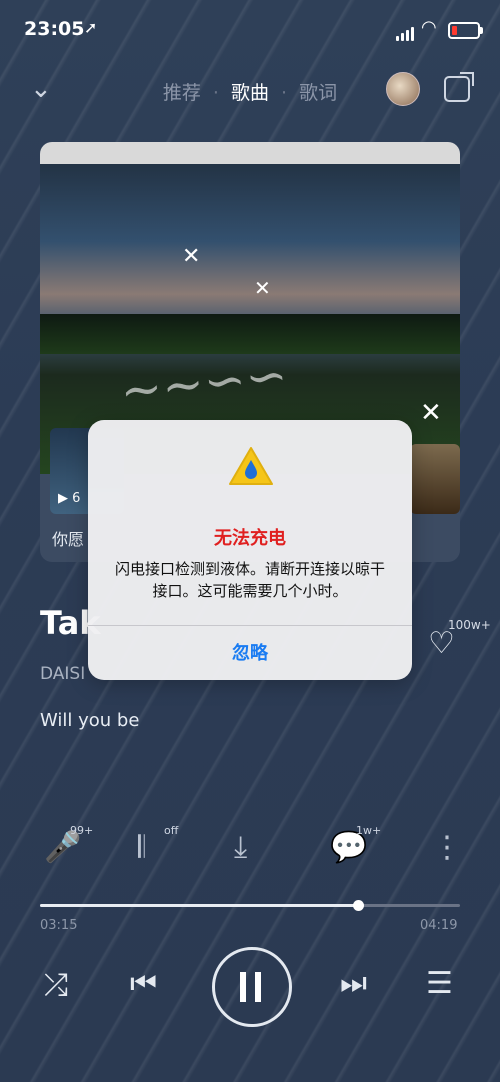 This screenshot has height=1082, width=500. I want to click on close-icon: ✕, so click(431, 413).